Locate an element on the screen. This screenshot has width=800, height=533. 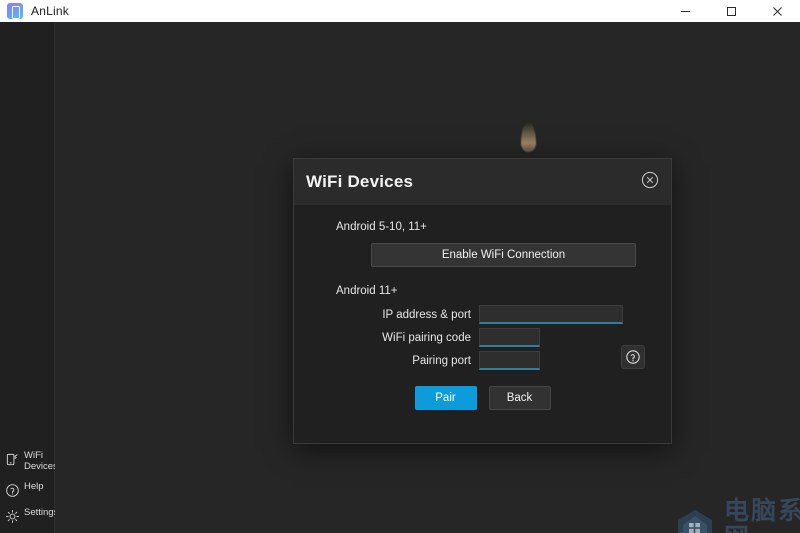
ip-address-port-input is located at coordinates (551, 314).